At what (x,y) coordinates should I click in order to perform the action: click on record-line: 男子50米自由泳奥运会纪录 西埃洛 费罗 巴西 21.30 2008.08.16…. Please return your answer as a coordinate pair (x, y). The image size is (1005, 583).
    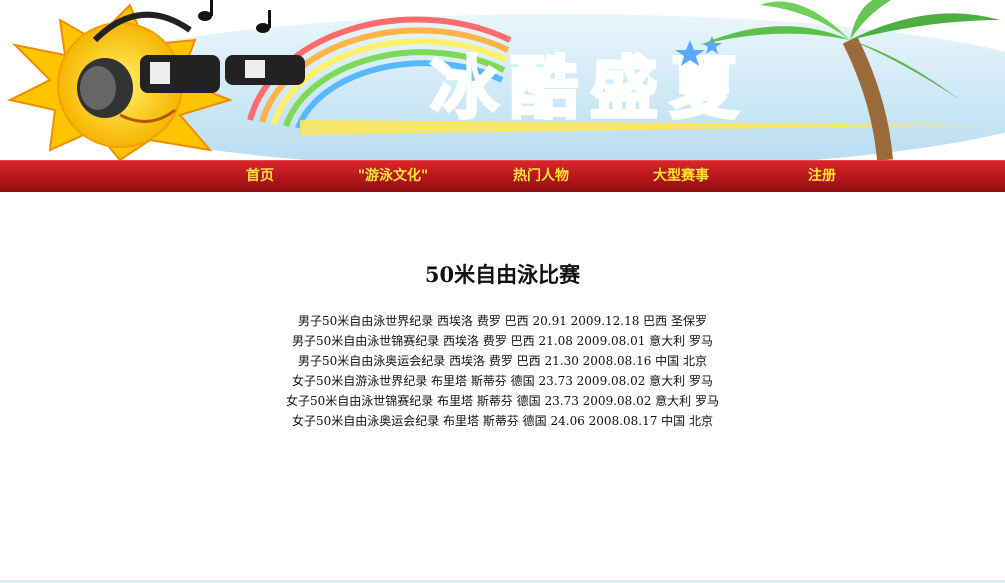
    Looking at the image, I should click on (502, 361).